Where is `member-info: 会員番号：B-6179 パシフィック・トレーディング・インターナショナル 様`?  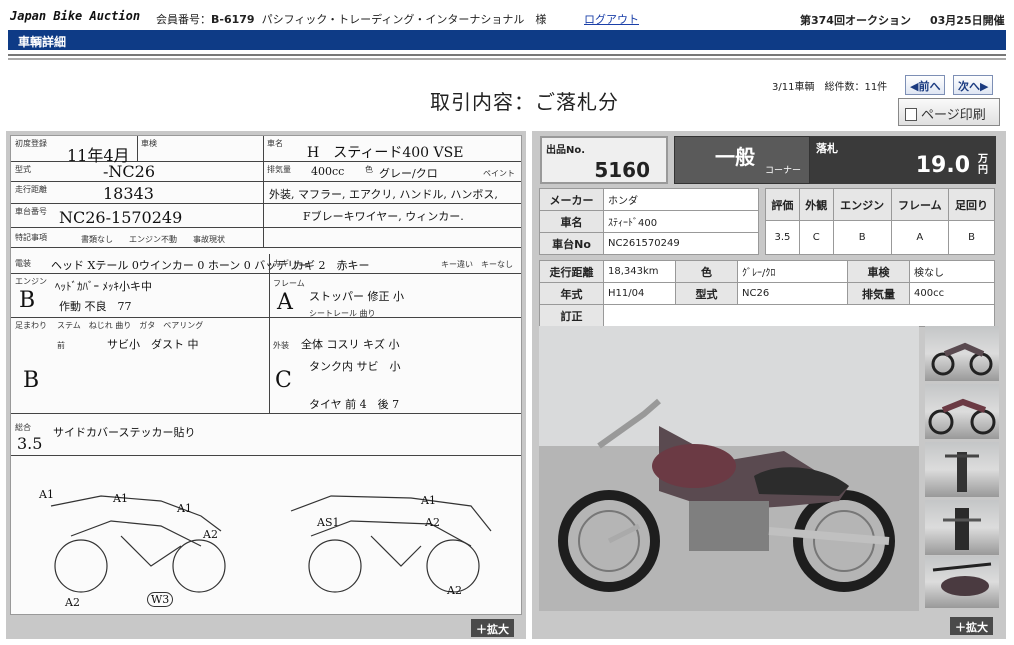
member-info: 会員番号：B-6179 パシフィック・トレーディング・インターナショナル 様 is located at coordinates (351, 19).